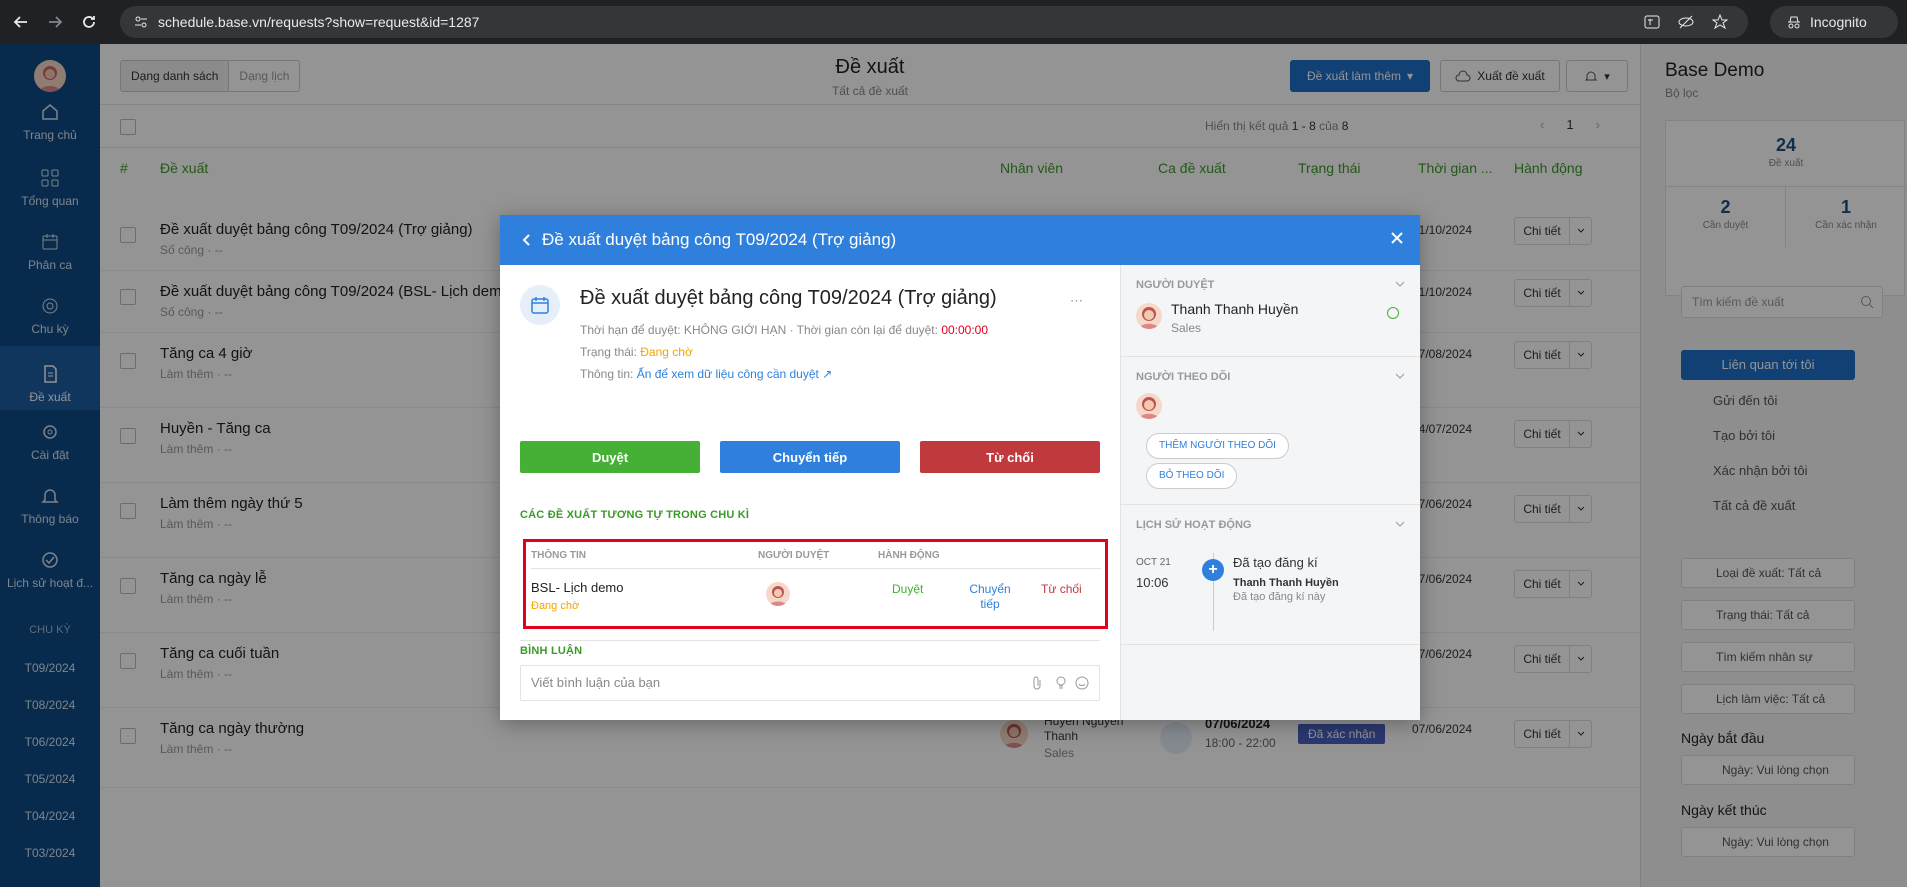 The width and height of the screenshot is (1907, 887). I want to click on similar-row-status: Đang chờ, so click(555, 606).